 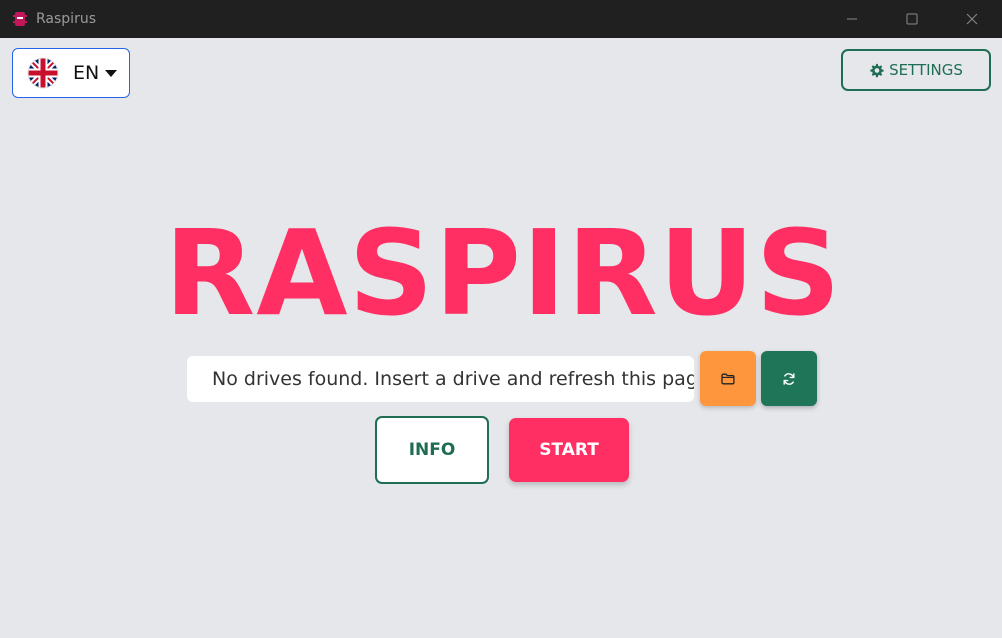 What do you see at coordinates (877, 70) in the screenshot?
I see `gear-icon` at bounding box center [877, 70].